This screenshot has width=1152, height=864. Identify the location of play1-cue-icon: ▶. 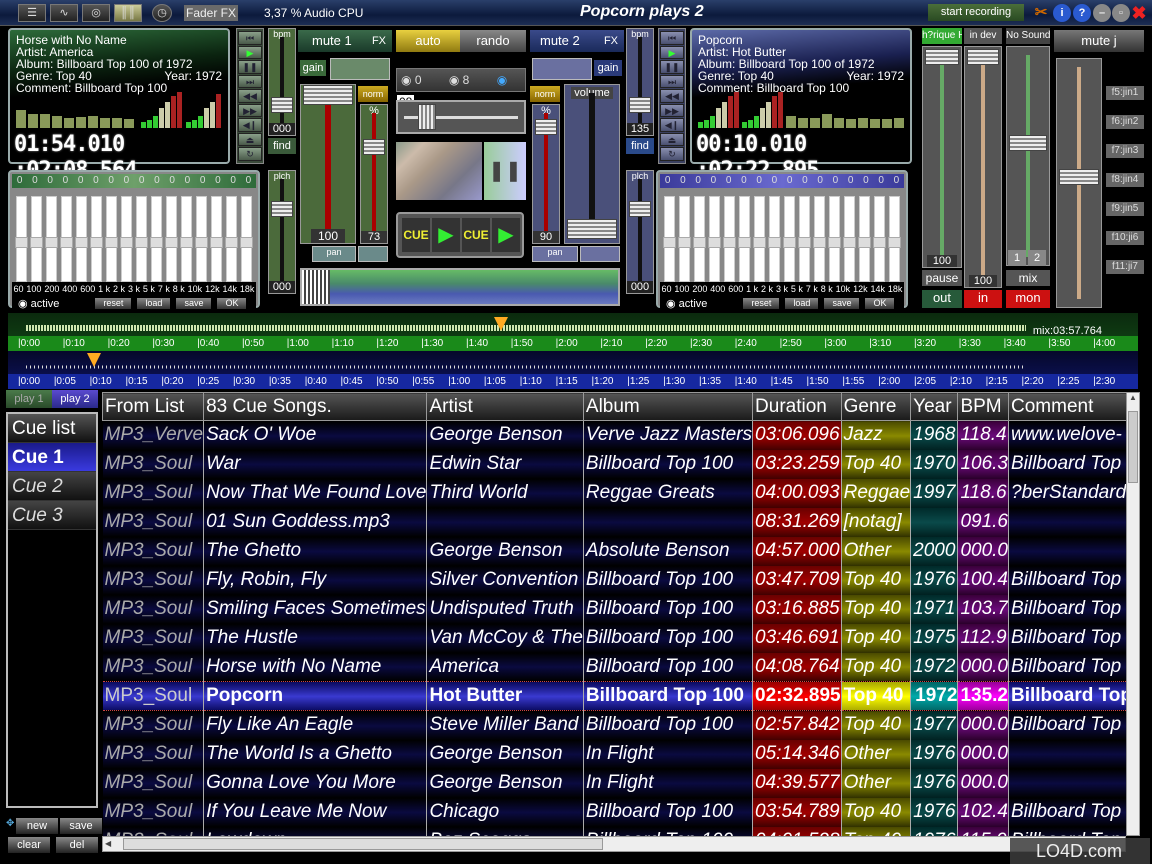
(446, 235).